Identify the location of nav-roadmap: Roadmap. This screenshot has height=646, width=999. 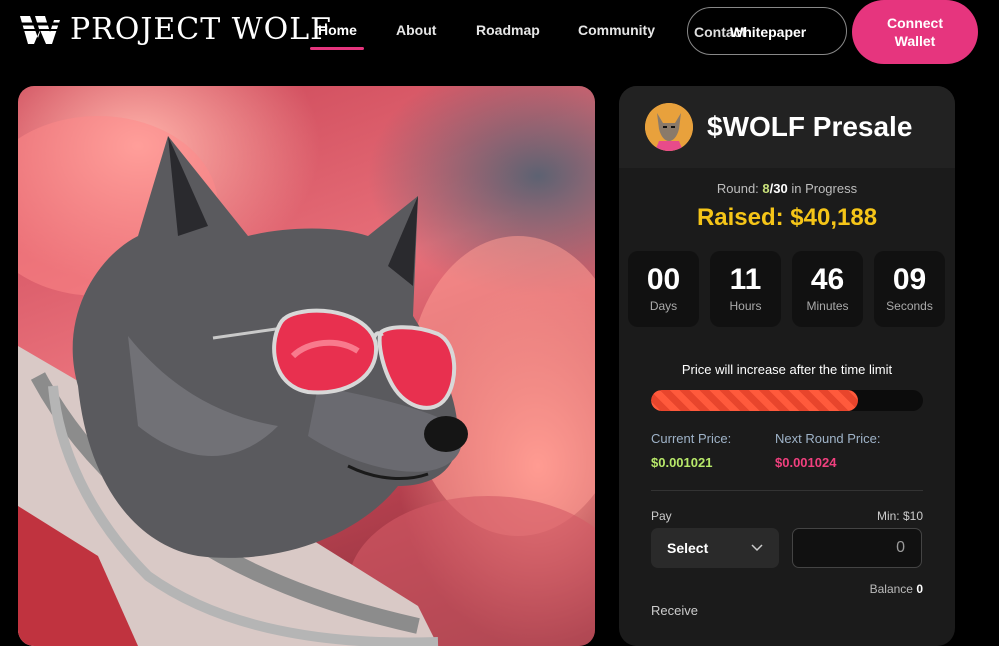
(508, 30).